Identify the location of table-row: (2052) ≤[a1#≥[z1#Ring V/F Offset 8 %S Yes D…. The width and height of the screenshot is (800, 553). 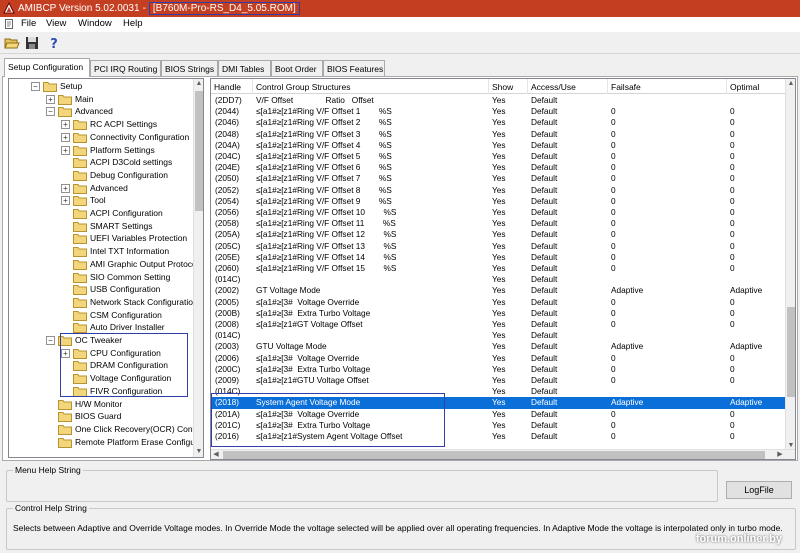
(499, 190).